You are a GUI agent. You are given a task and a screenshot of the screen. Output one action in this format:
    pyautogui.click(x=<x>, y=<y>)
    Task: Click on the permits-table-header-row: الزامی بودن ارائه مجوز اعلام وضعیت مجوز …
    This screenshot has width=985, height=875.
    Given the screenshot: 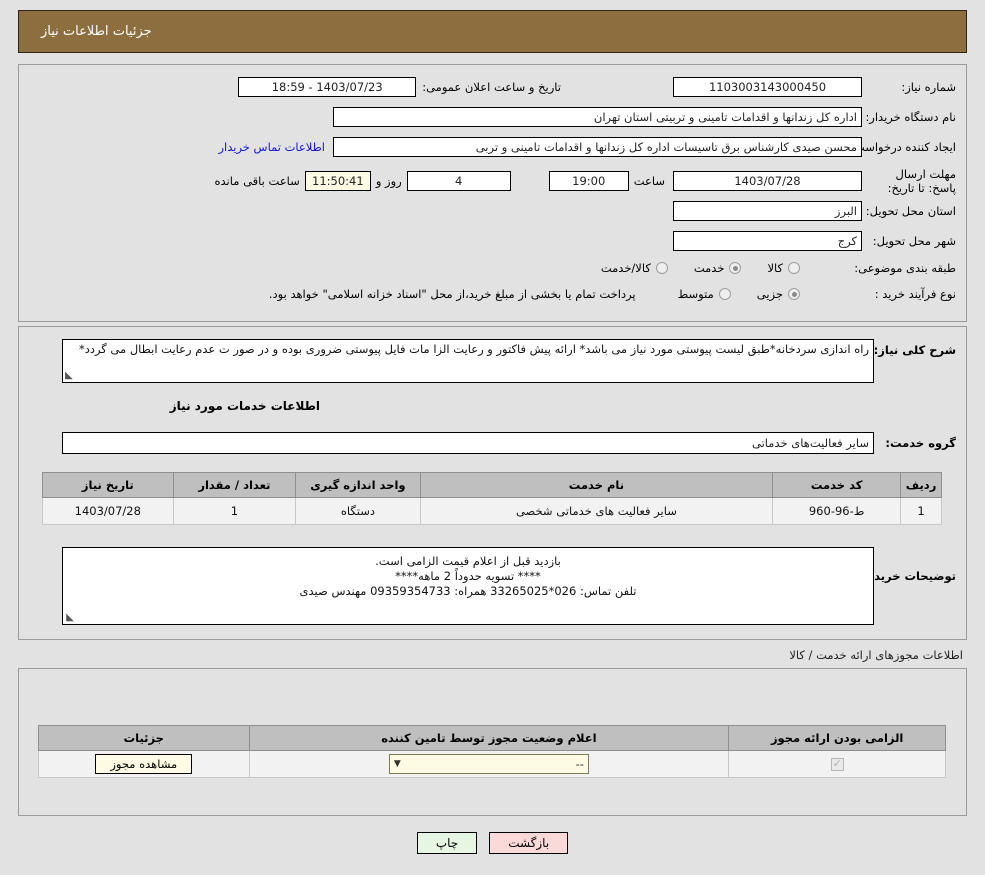 What is the action you would take?
    pyautogui.click(x=492, y=738)
    